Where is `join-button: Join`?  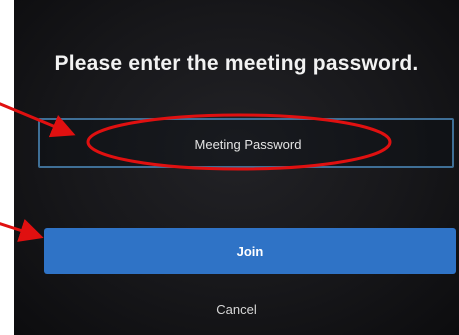 join-button: Join is located at coordinates (250, 251).